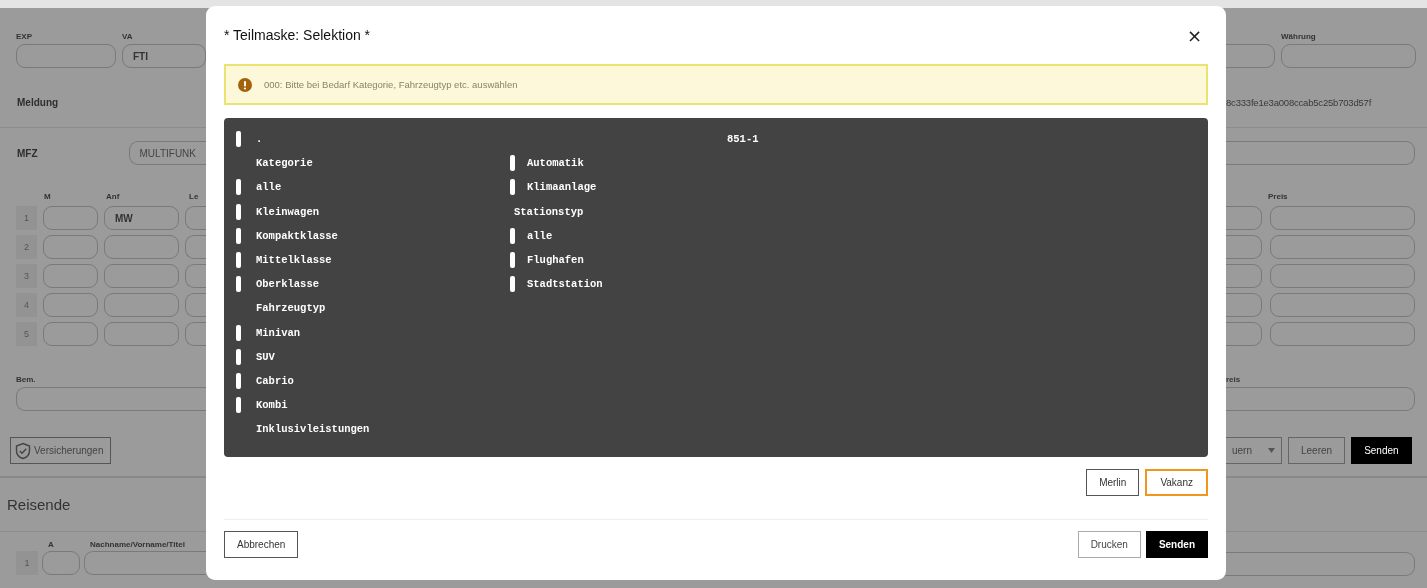 This screenshot has height=588, width=1427. What do you see at coordinates (128, 36) in the screenshot?
I see `field-label: VA` at bounding box center [128, 36].